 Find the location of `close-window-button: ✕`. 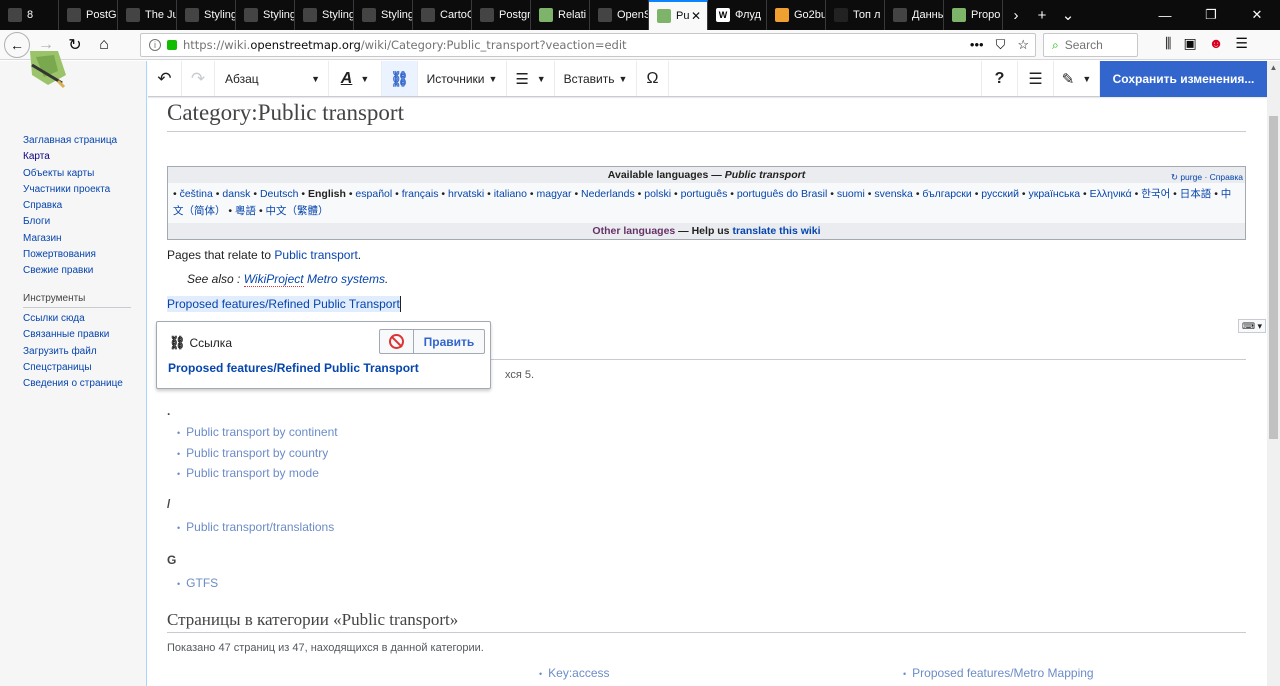

close-window-button: ✕ is located at coordinates (1257, 15).